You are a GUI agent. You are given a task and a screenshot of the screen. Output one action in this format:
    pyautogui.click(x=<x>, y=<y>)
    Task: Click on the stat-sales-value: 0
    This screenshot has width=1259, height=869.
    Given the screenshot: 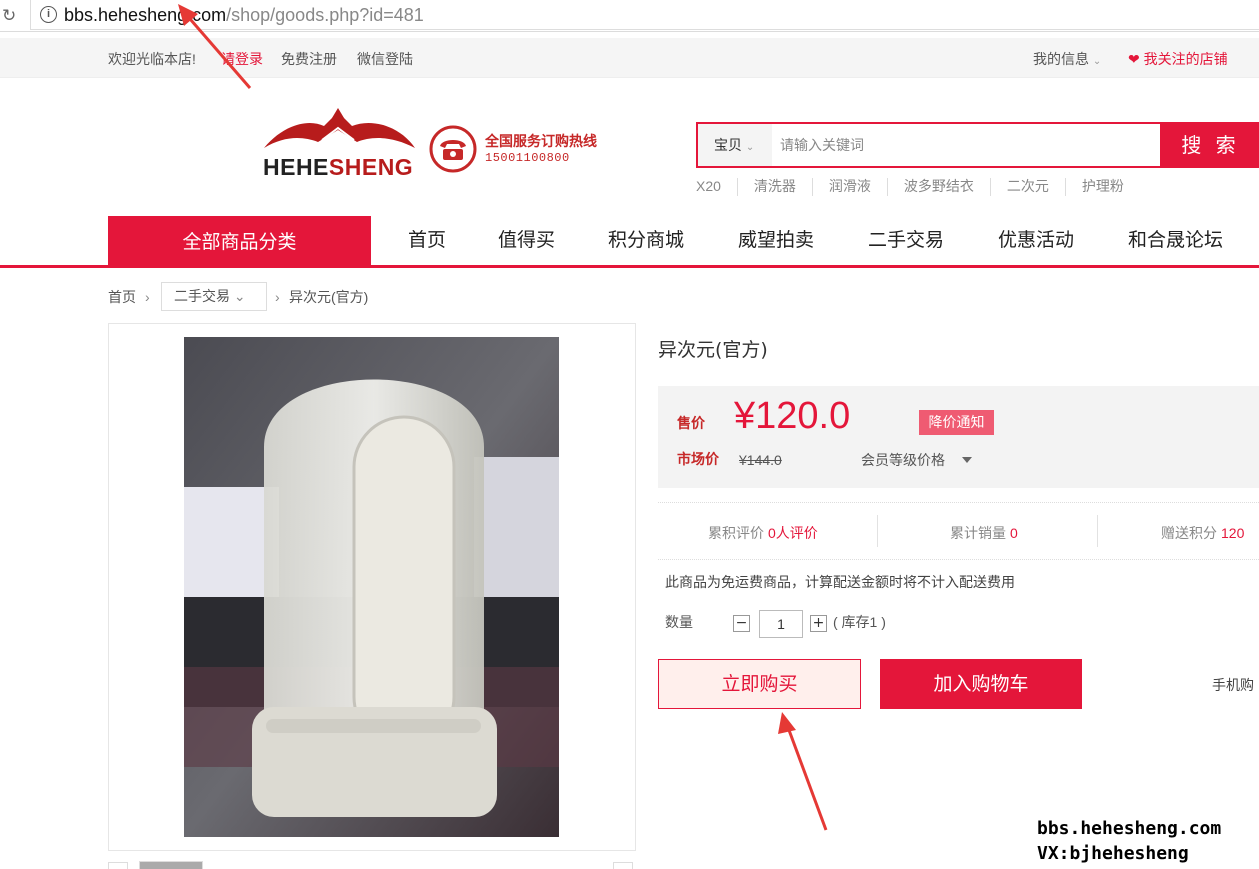 What is the action you would take?
    pyautogui.click(x=1014, y=533)
    